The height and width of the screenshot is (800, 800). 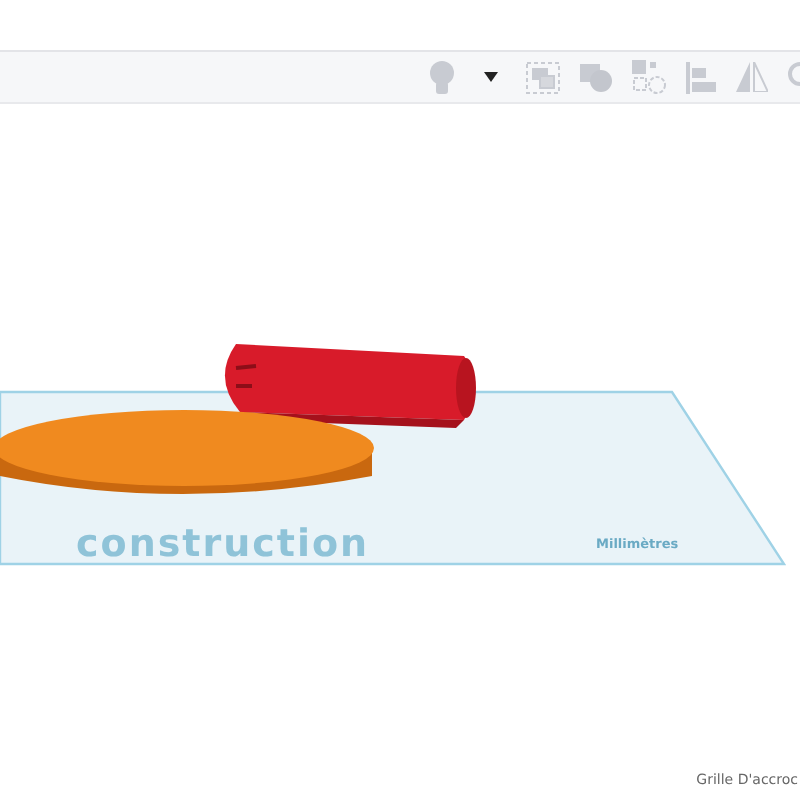 I want to click on align-icon, so click(x=701, y=77).